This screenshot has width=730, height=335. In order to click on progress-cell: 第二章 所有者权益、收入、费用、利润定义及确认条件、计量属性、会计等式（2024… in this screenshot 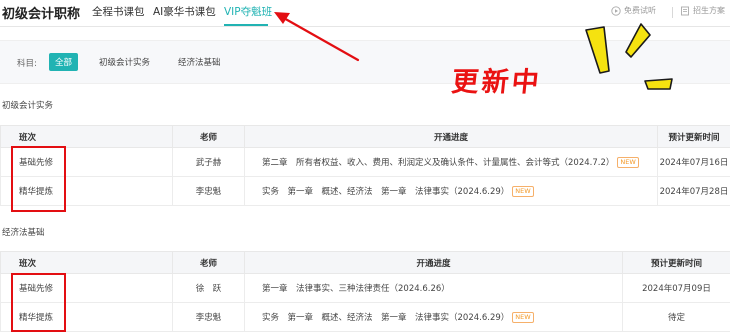, I will do `click(451, 162)`.